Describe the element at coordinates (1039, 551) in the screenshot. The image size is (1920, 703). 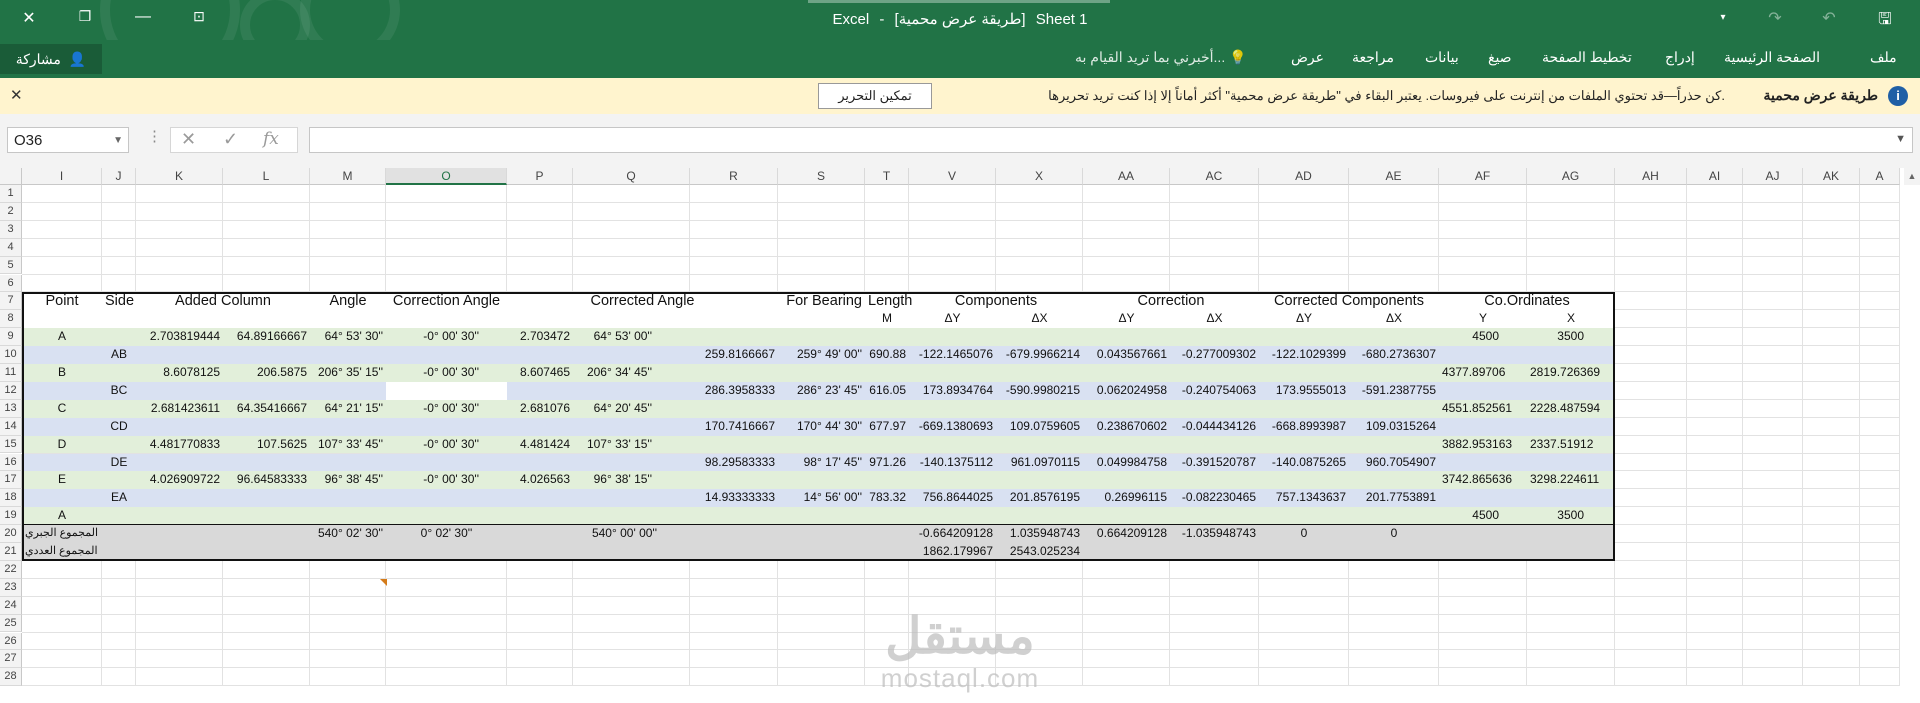
I see `cell-x21: 2543.025234` at that location.